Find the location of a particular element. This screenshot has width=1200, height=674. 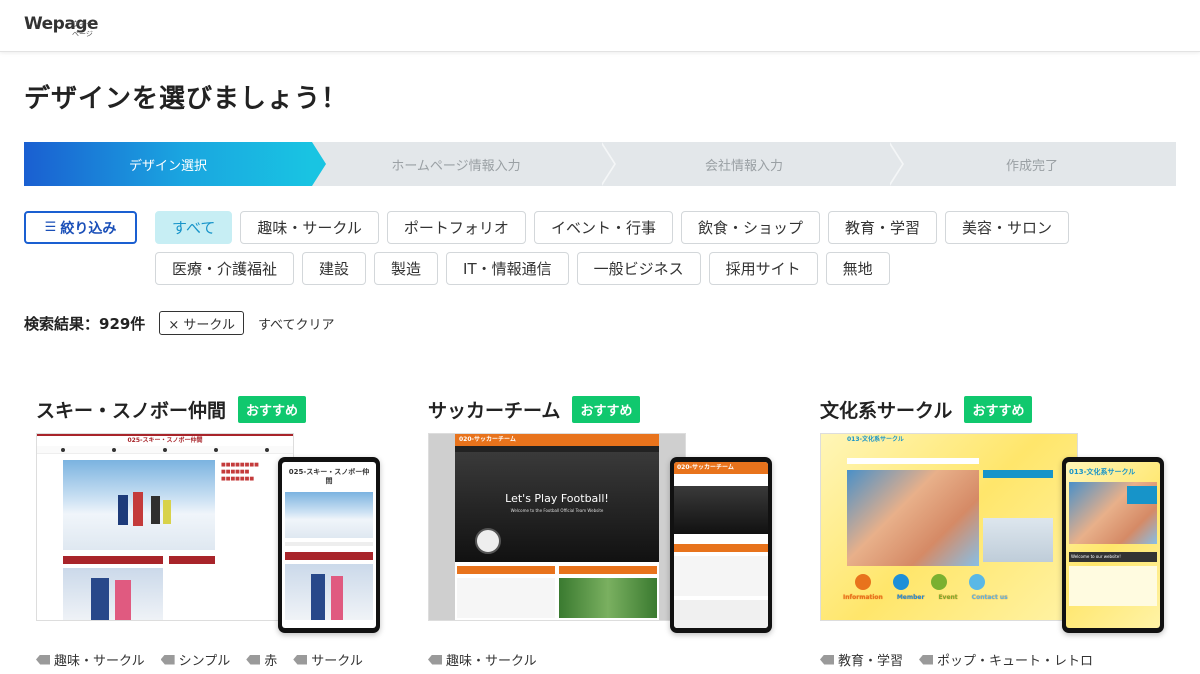

tag: 教育・学習 is located at coordinates (861, 659).